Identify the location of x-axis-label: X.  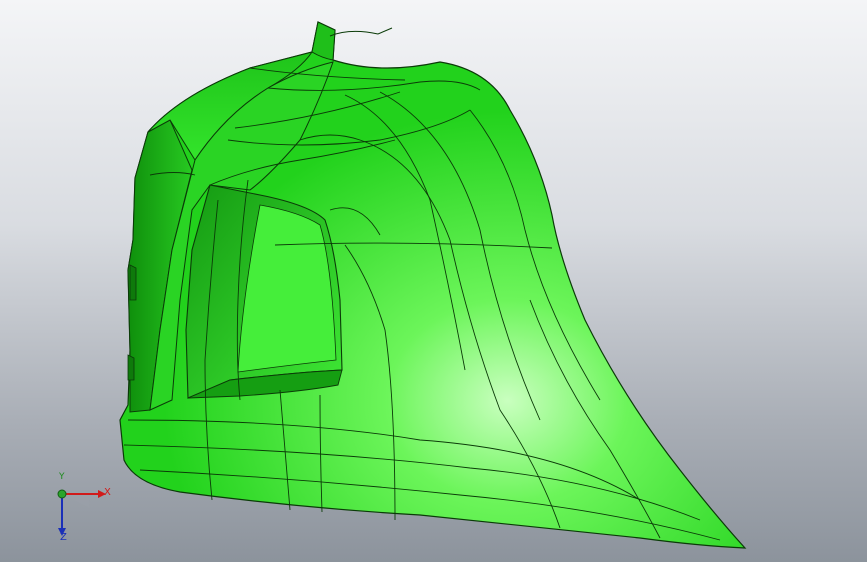
(107, 492).